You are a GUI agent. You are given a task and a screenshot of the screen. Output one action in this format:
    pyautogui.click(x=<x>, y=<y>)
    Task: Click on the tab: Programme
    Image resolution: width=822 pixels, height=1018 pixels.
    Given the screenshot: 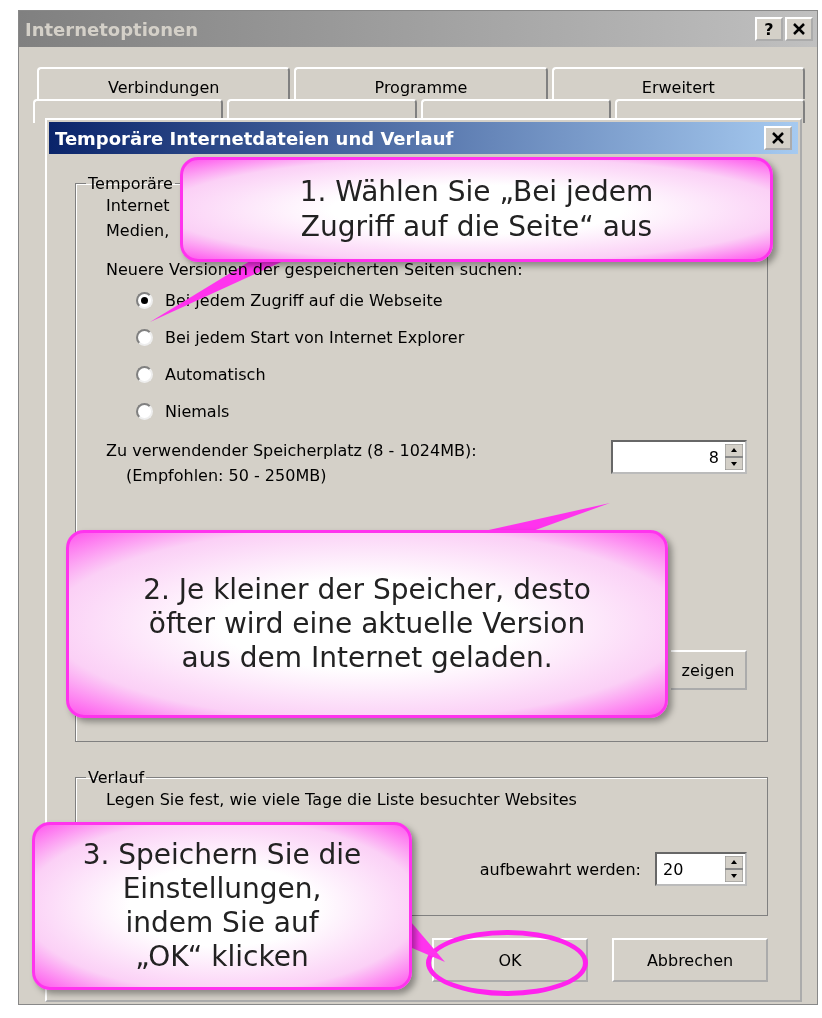 What is the action you would take?
    pyautogui.click(x=421, y=83)
    